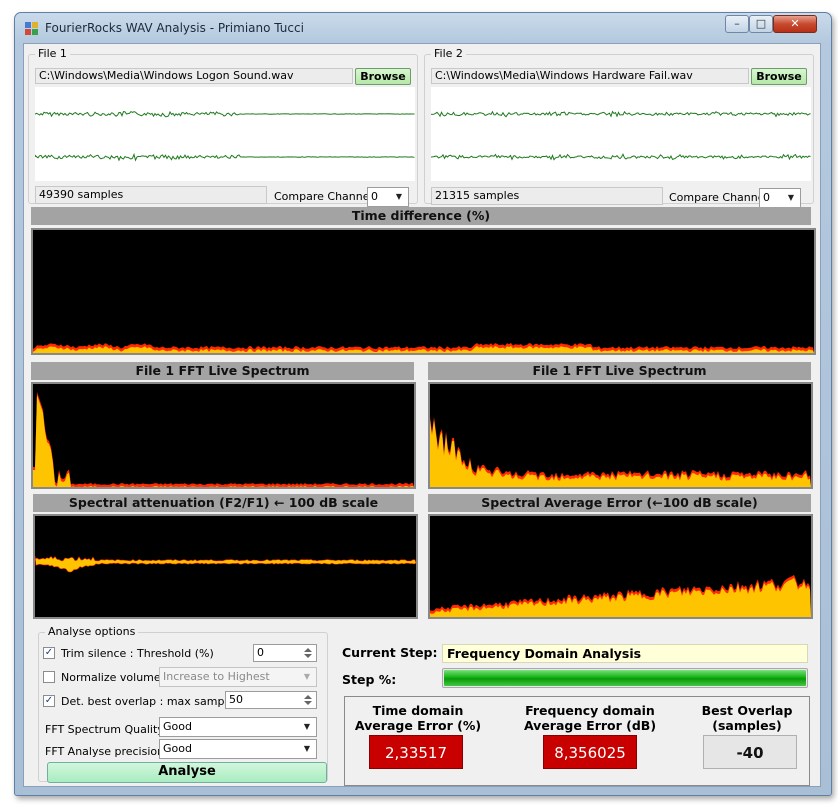 The image size is (838, 808). What do you see at coordinates (620, 435) in the screenshot?
I see `fft2-chart` at bounding box center [620, 435].